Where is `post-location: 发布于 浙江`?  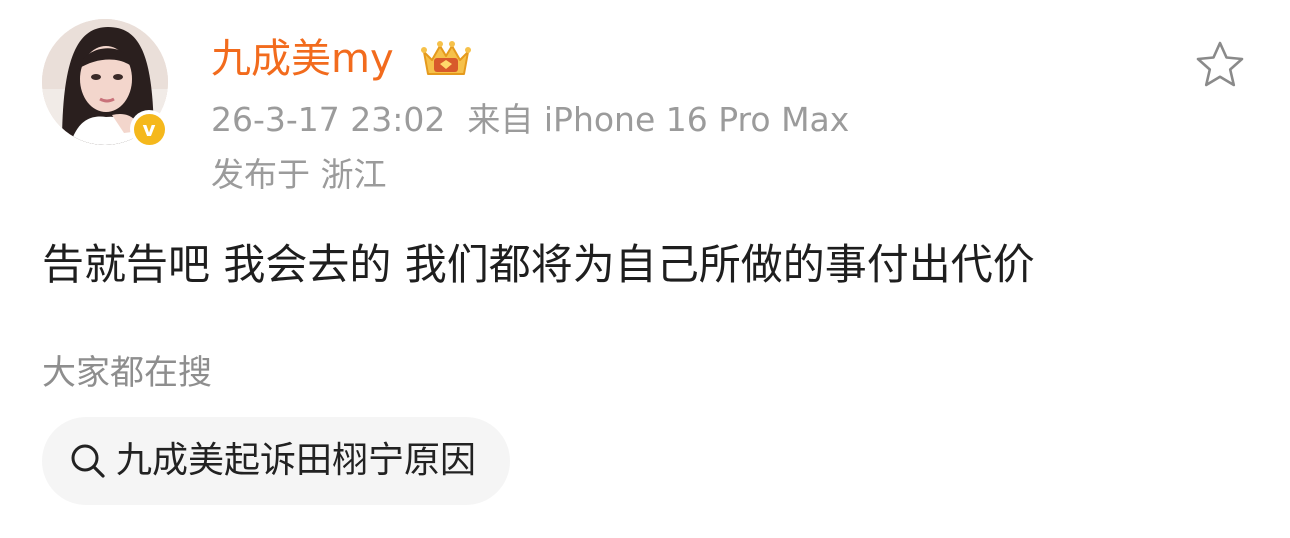 post-location: 发布于 浙江 is located at coordinates (299, 174).